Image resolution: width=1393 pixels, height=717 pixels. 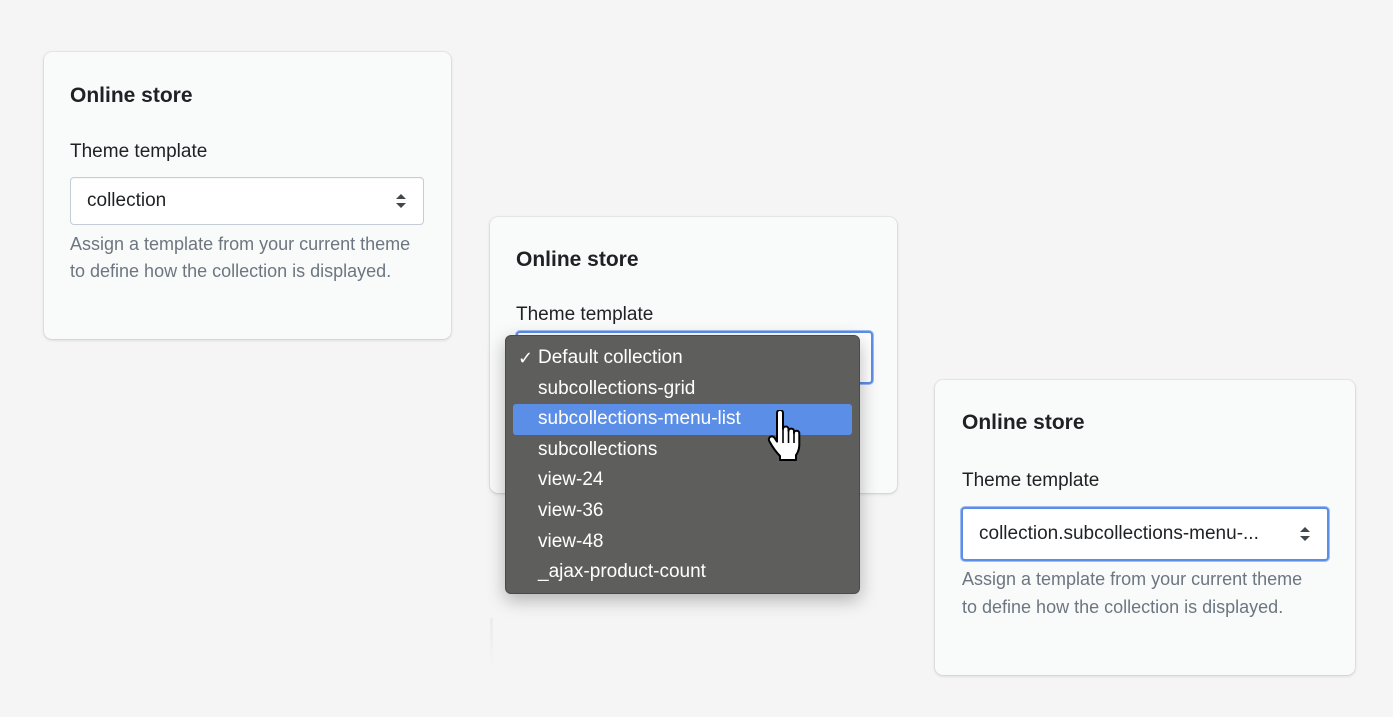 I want to click on checkmark-icon: ✓, so click(x=526, y=358).